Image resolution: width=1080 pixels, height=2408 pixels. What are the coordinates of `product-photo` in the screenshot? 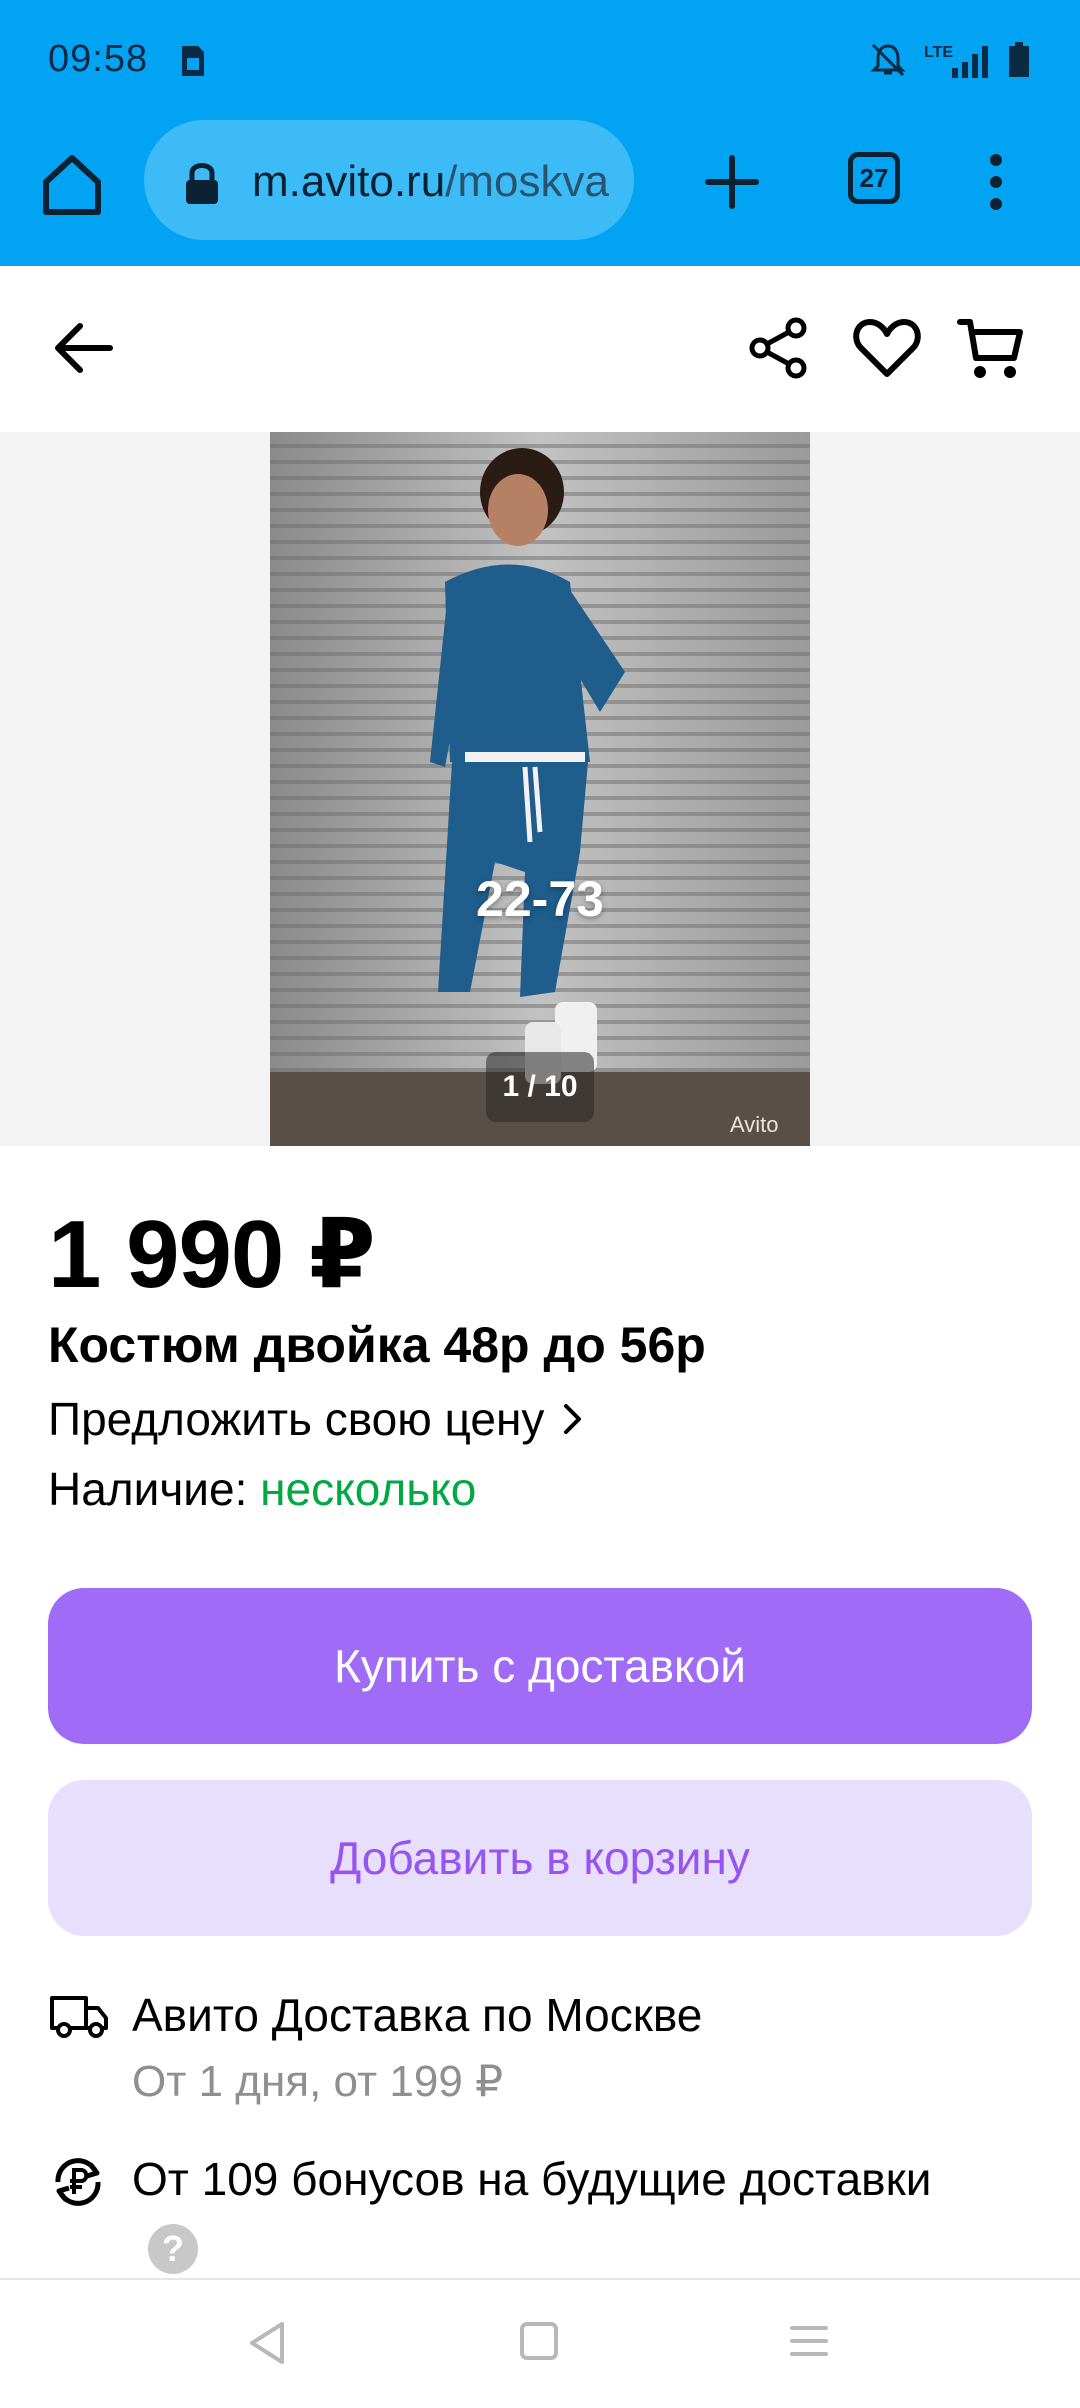 It's located at (540, 789).